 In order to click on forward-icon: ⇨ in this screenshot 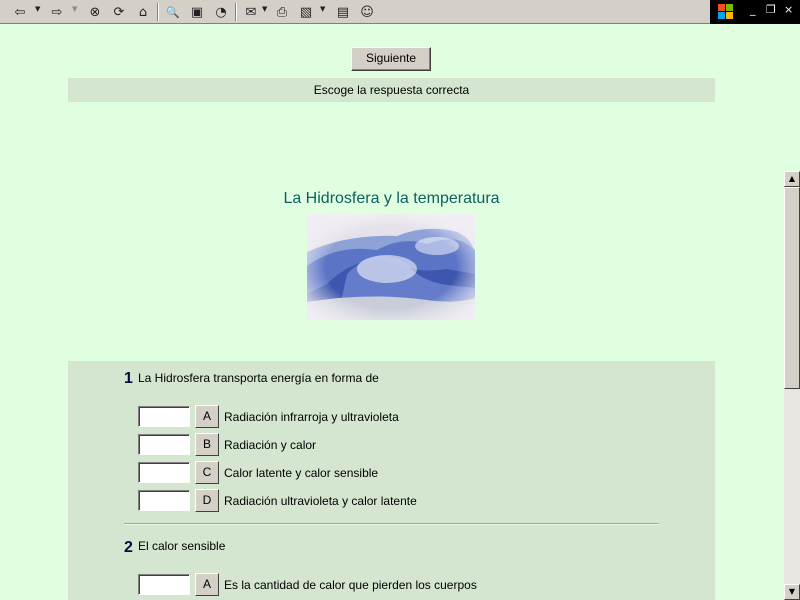, I will do `click(57, 12)`.